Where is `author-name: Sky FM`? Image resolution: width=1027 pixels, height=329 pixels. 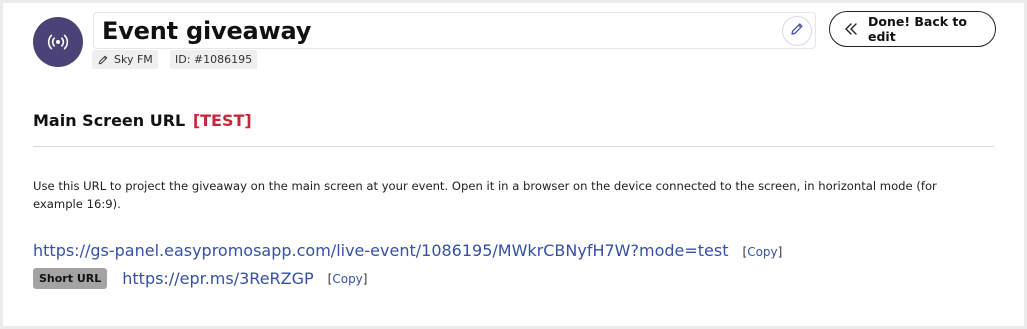
author-name: Sky FM is located at coordinates (133, 59).